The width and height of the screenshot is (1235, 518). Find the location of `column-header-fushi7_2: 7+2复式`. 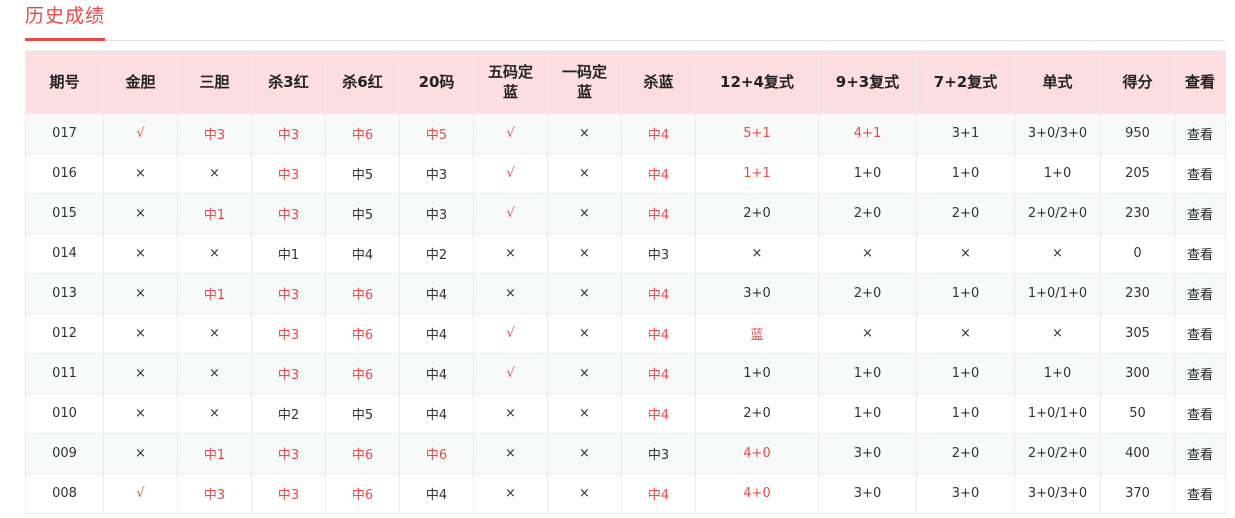

column-header-fushi7_2: 7+2复式 is located at coordinates (965, 82).